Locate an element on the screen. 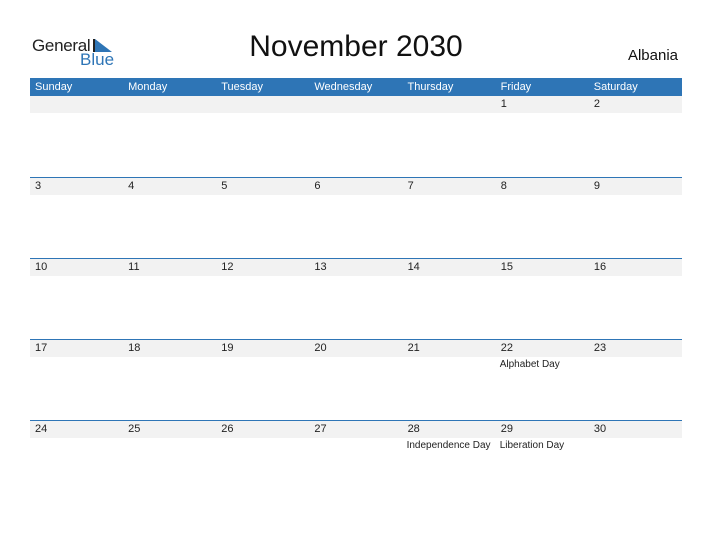 Image resolution: width=712 pixels, height=550 pixels. day-number: 11 is located at coordinates (134, 267).